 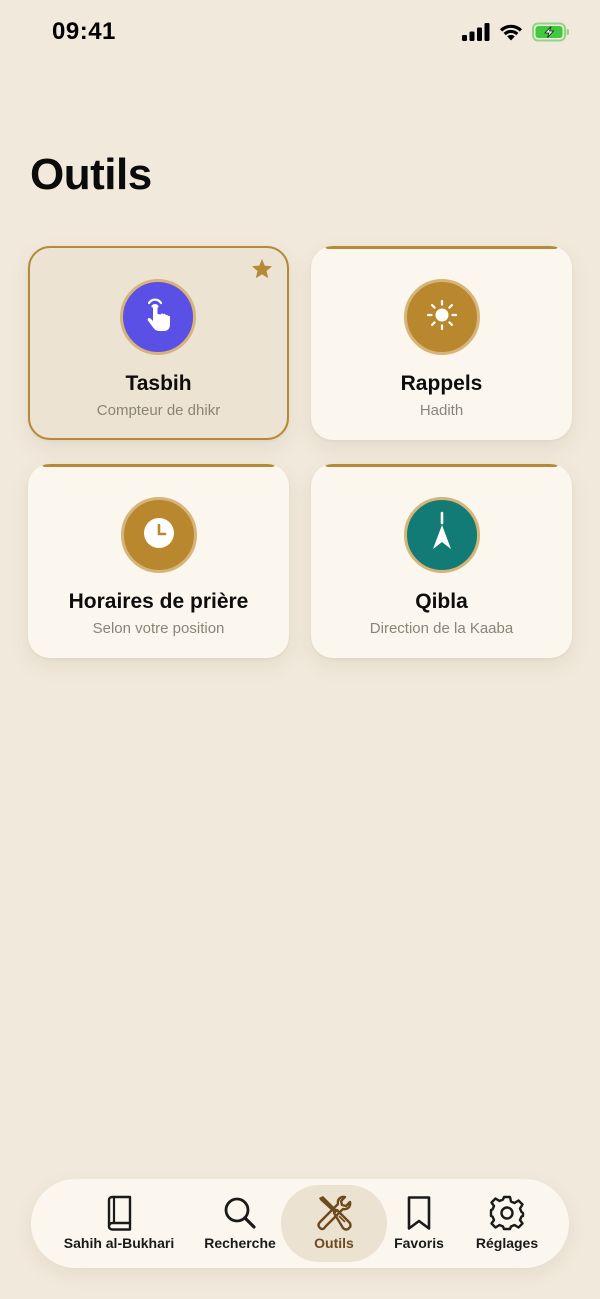 I want to click on tool-card-tasbih: Tasbih Compteur de dhikr, so click(x=158, y=343).